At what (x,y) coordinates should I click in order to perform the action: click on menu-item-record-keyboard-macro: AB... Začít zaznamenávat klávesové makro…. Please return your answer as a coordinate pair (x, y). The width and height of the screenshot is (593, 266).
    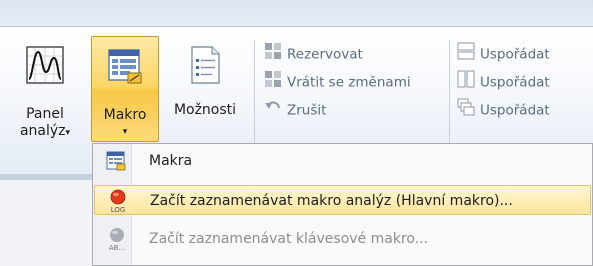
    Looking at the image, I should click on (342, 239).